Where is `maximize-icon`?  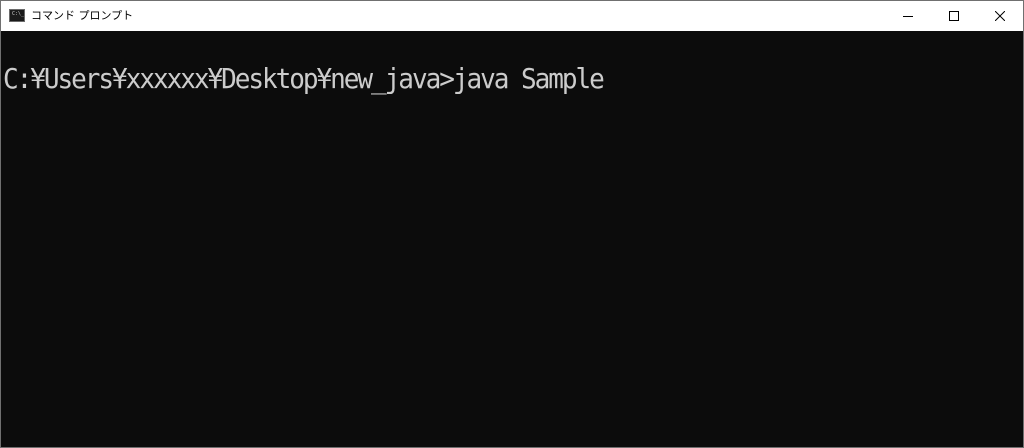 maximize-icon is located at coordinates (954, 16).